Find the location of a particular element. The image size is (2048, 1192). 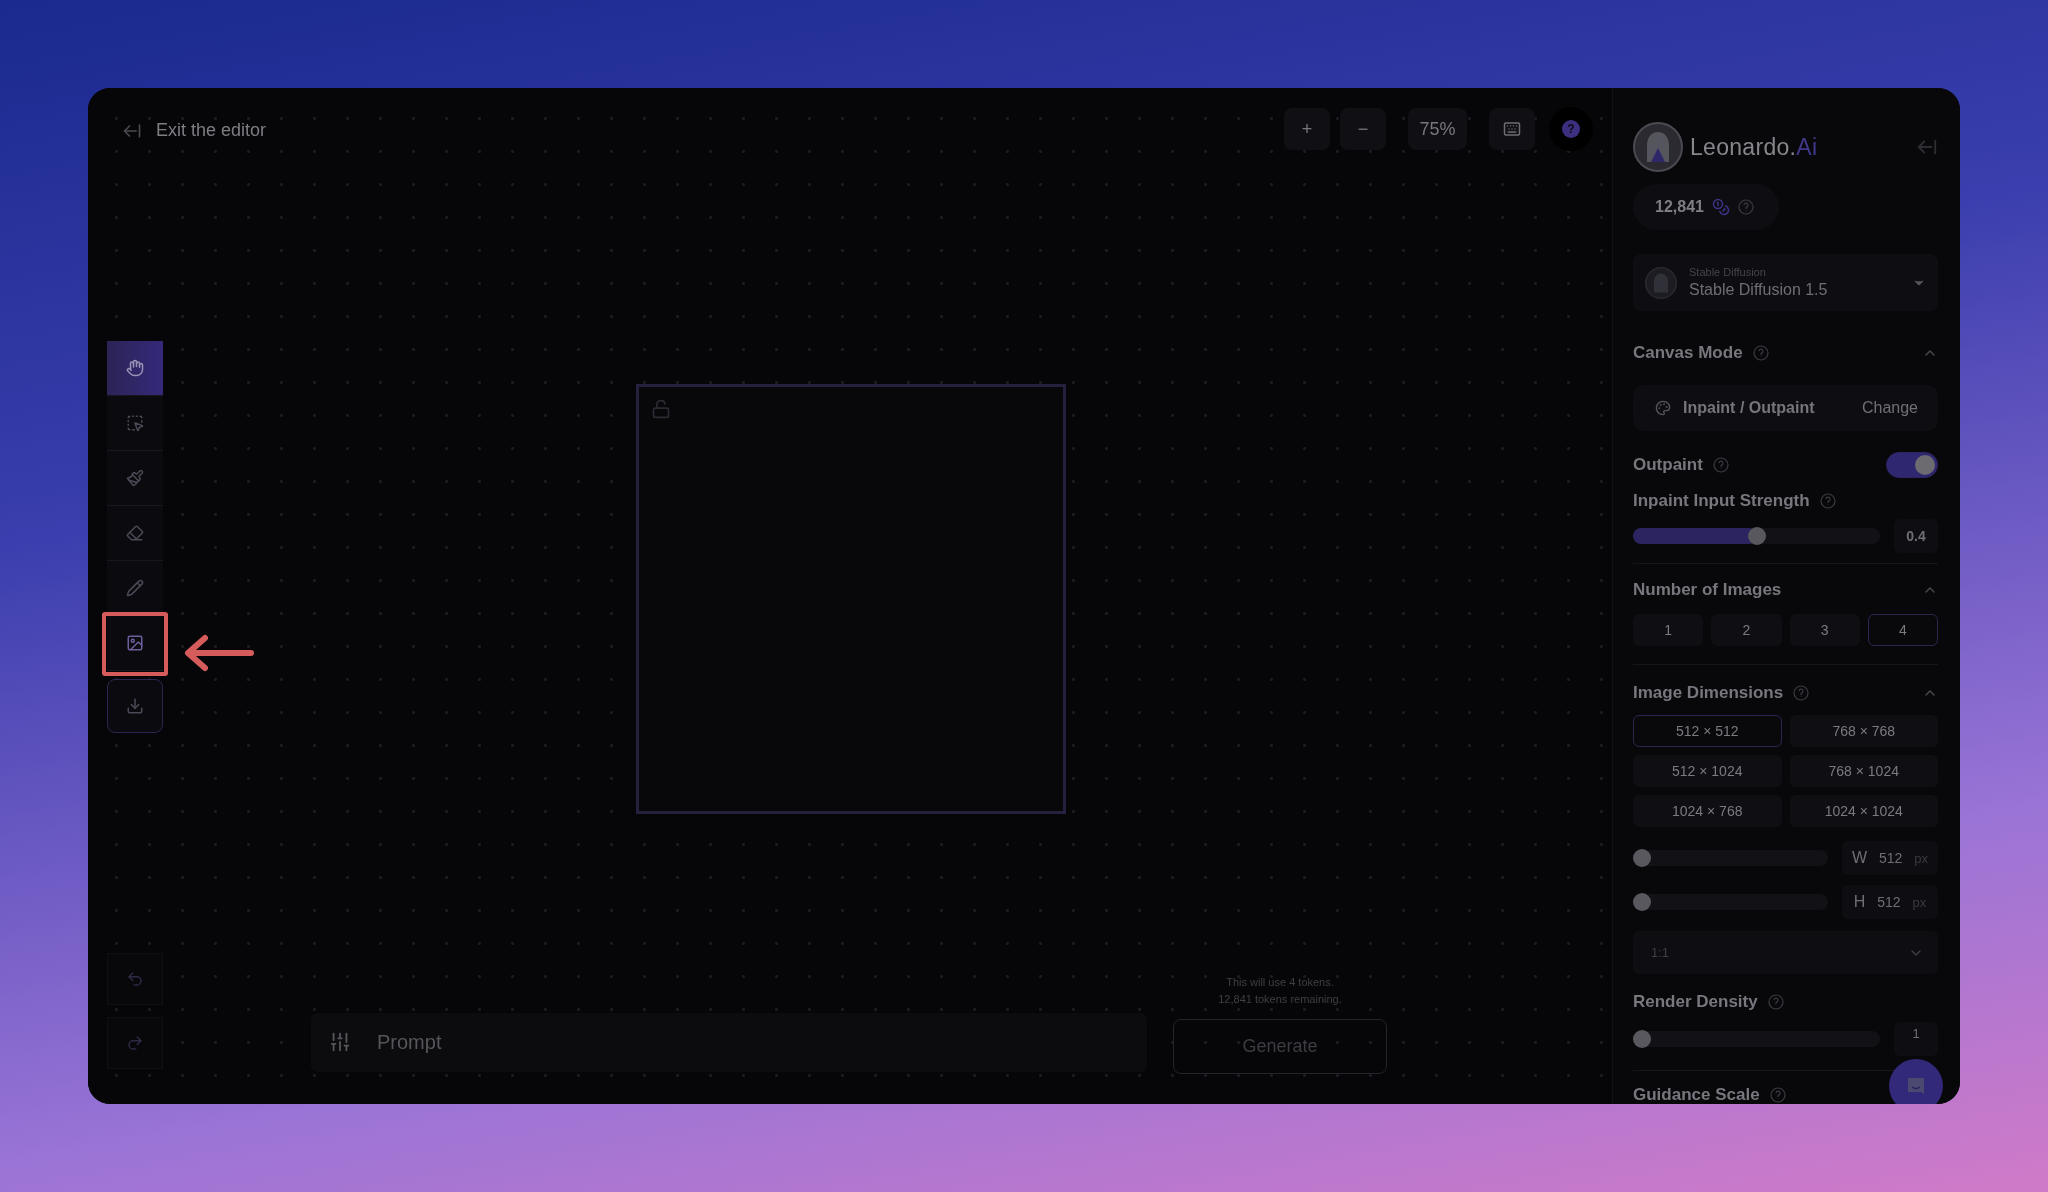

exit-editor-link: Exit the editor is located at coordinates (194, 130).